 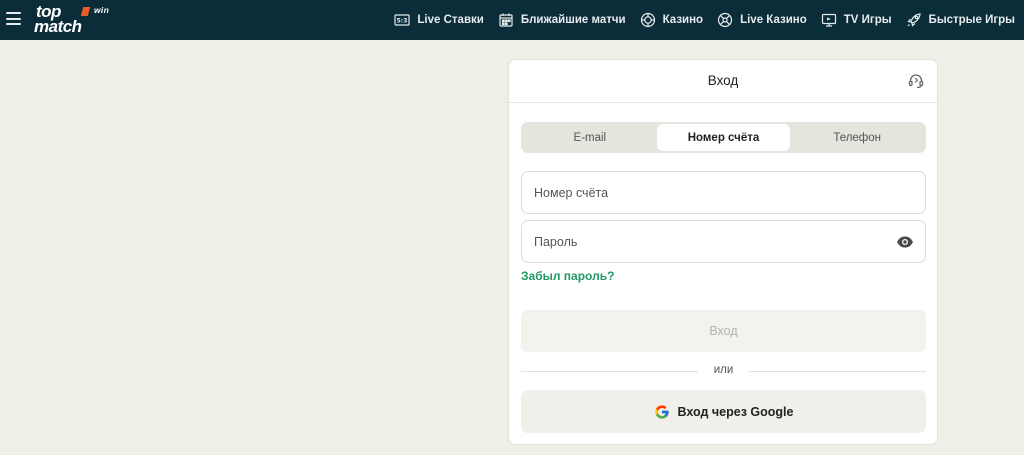 I want to click on google-login-button: Вход через Google, so click(x=723, y=411).